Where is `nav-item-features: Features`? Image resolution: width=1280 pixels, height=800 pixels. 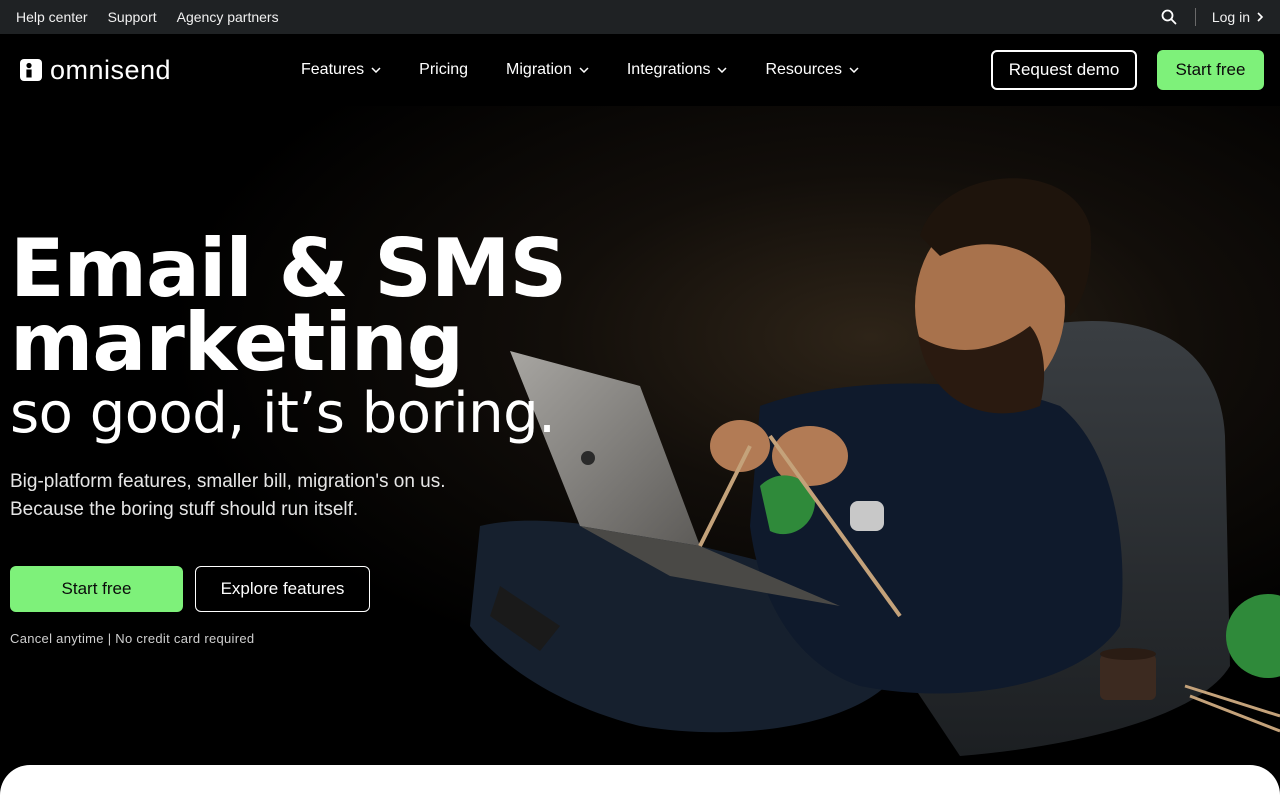 nav-item-features: Features is located at coordinates (341, 70).